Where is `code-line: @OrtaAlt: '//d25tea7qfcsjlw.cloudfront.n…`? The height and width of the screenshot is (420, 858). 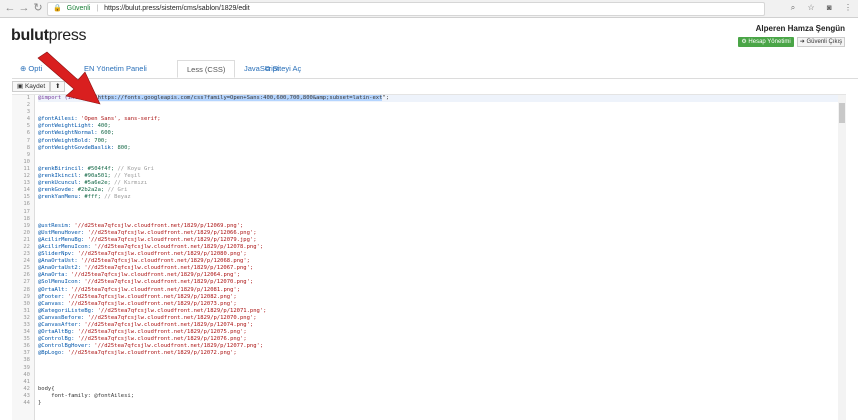
code-line: @OrtaAlt: '//d25tea7qfcsjlw.cloudfront.n… is located at coordinates (438, 290).